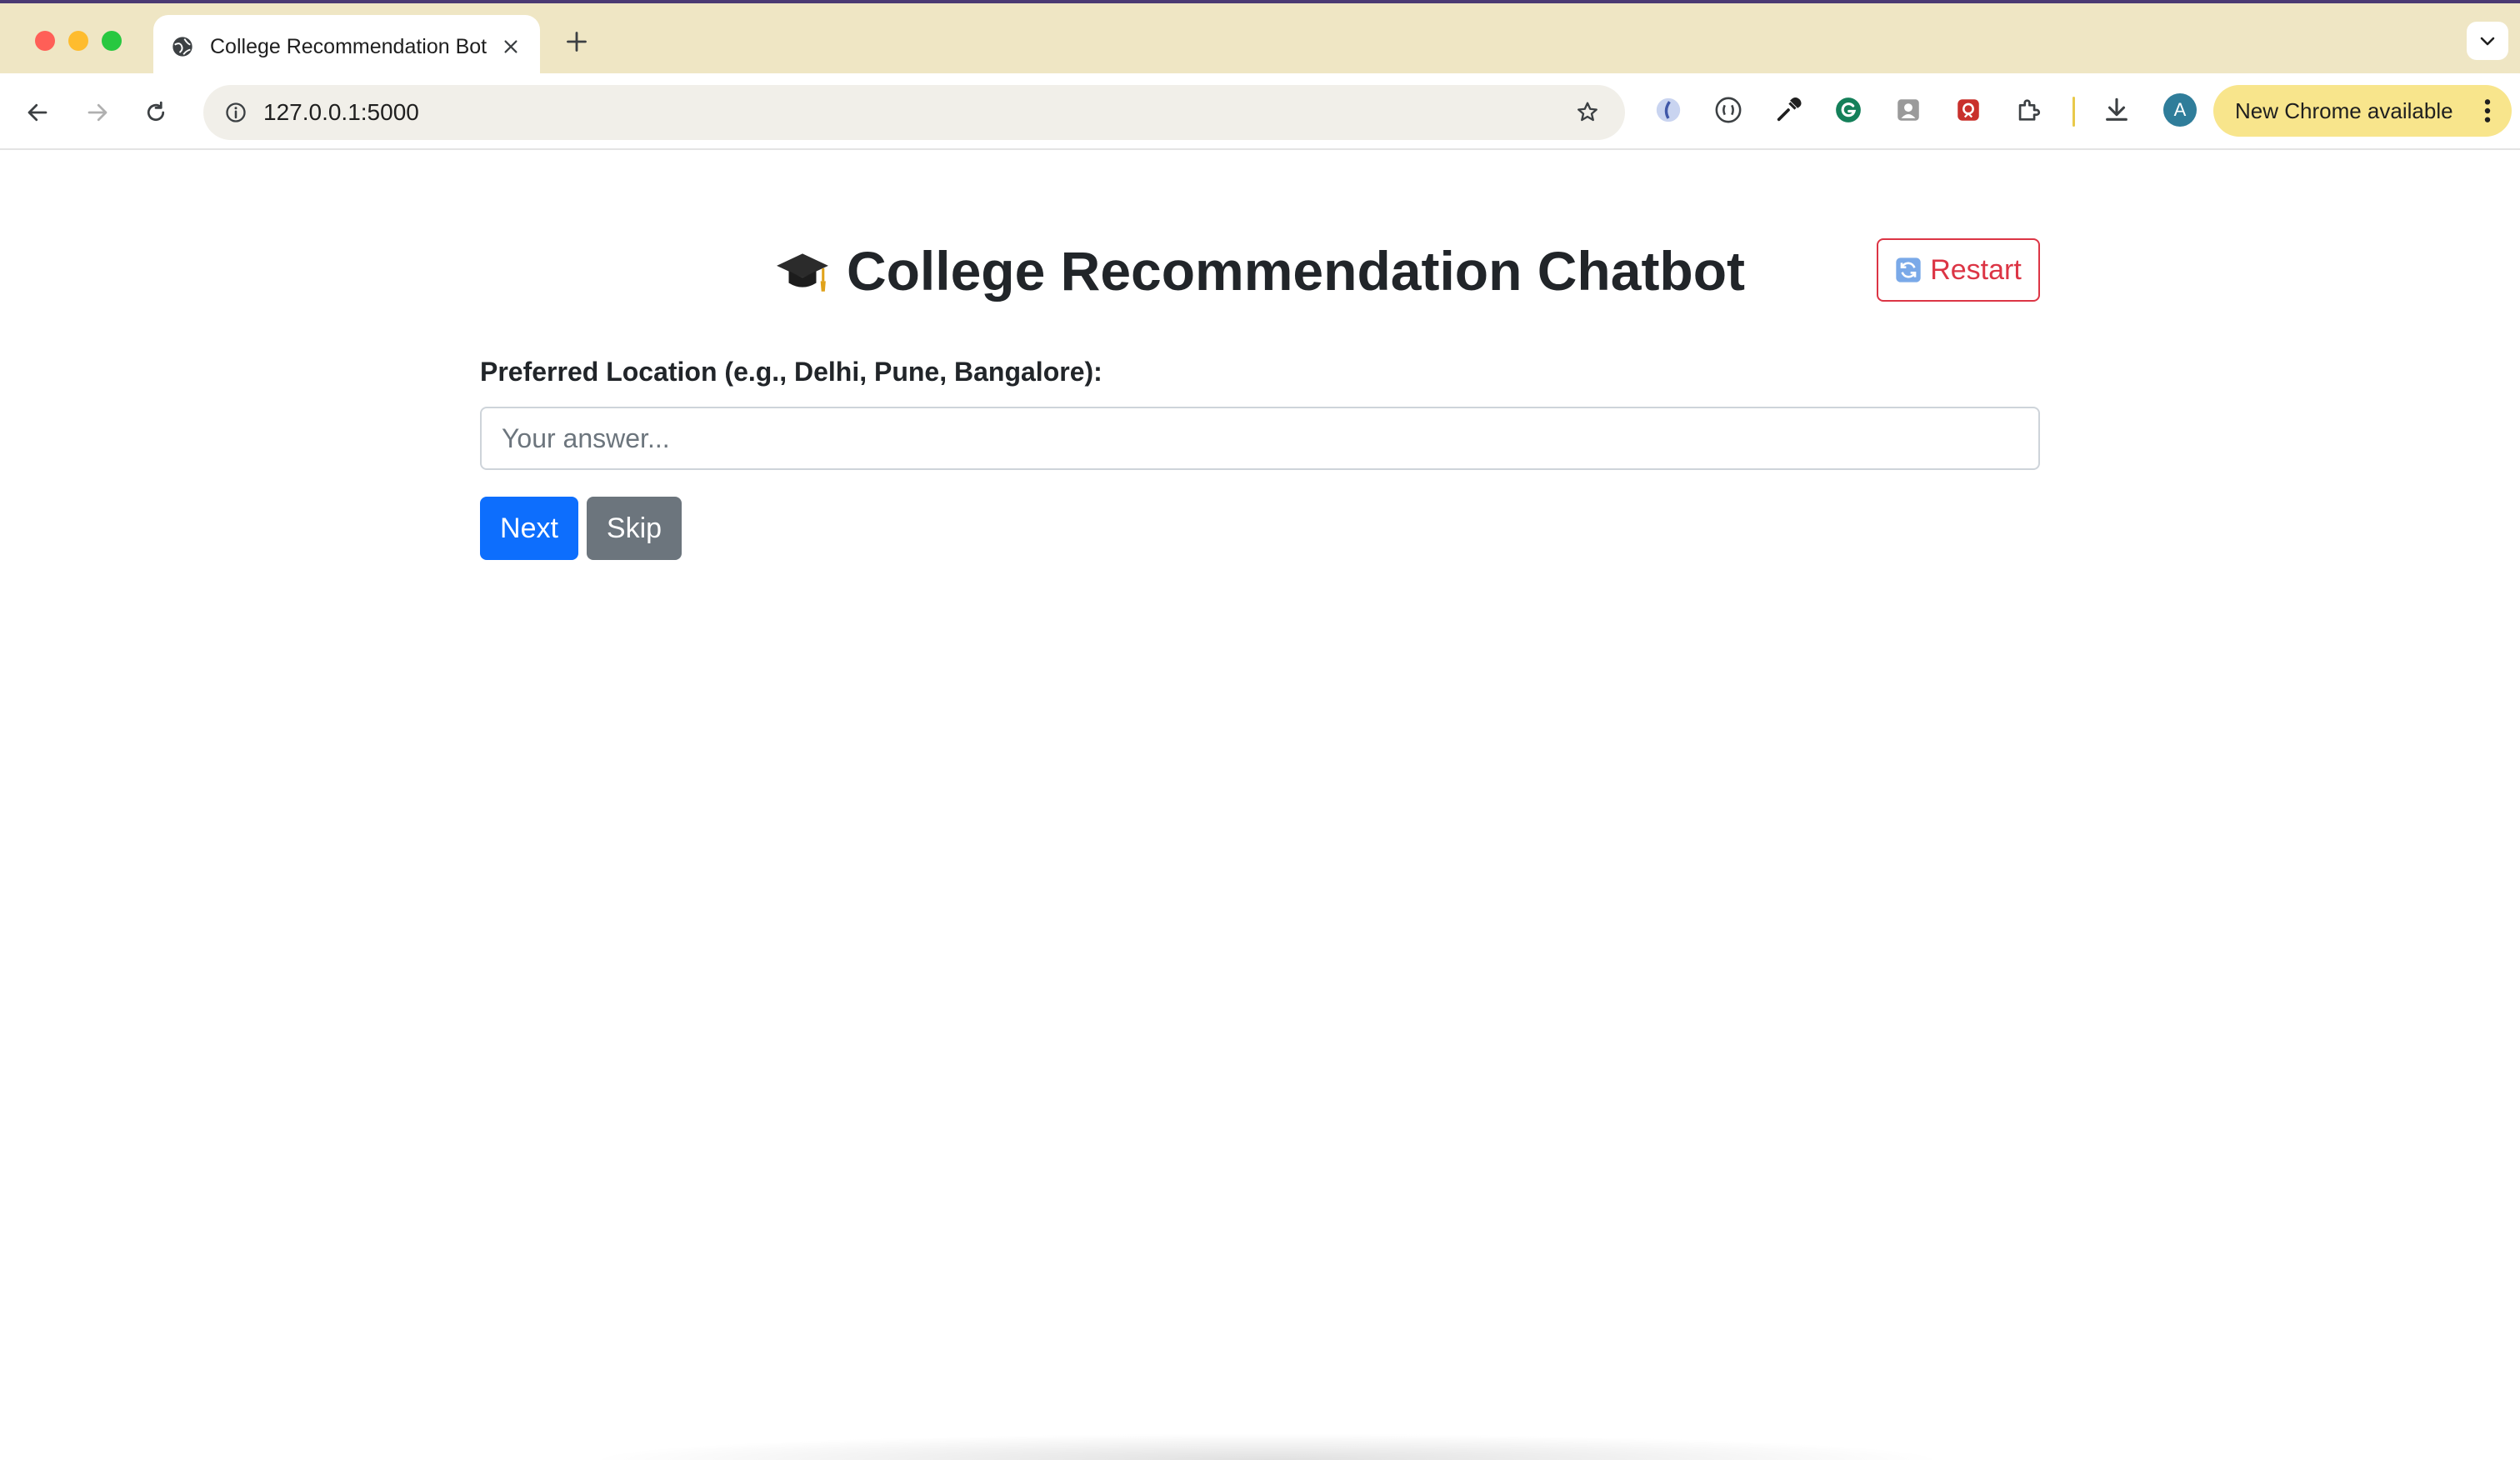 The image size is (2520, 1460). Describe the element at coordinates (634, 528) in the screenshot. I see `skip-button: Skip` at that location.